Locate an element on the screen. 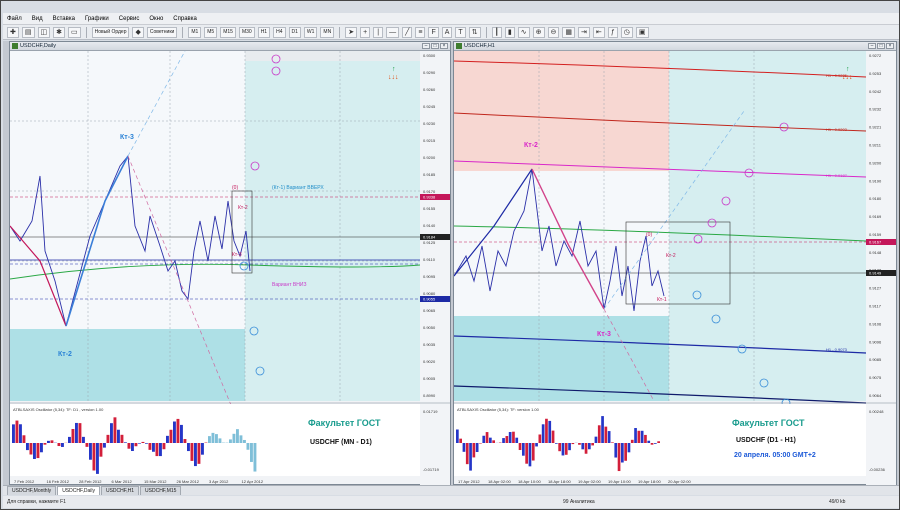  line-chart-icon: ∿ is located at coordinates (523, 32).